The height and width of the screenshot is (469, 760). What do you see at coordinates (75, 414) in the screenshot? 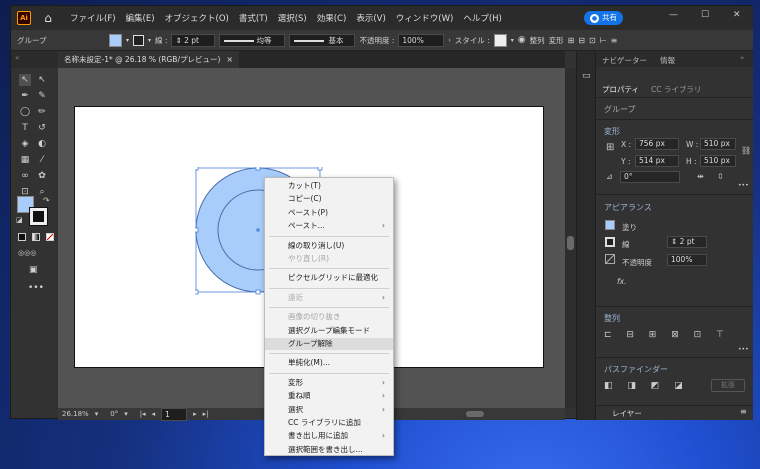
I see `zoom-level: 26.18%` at bounding box center [75, 414].